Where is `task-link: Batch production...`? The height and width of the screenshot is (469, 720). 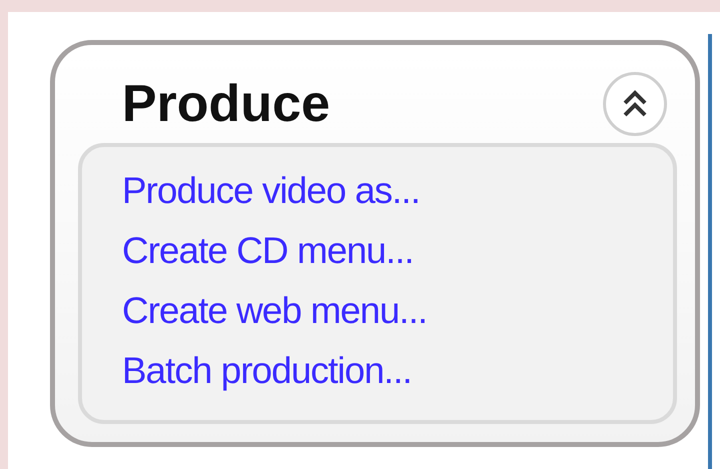 task-link: Batch production... is located at coordinates (267, 371).